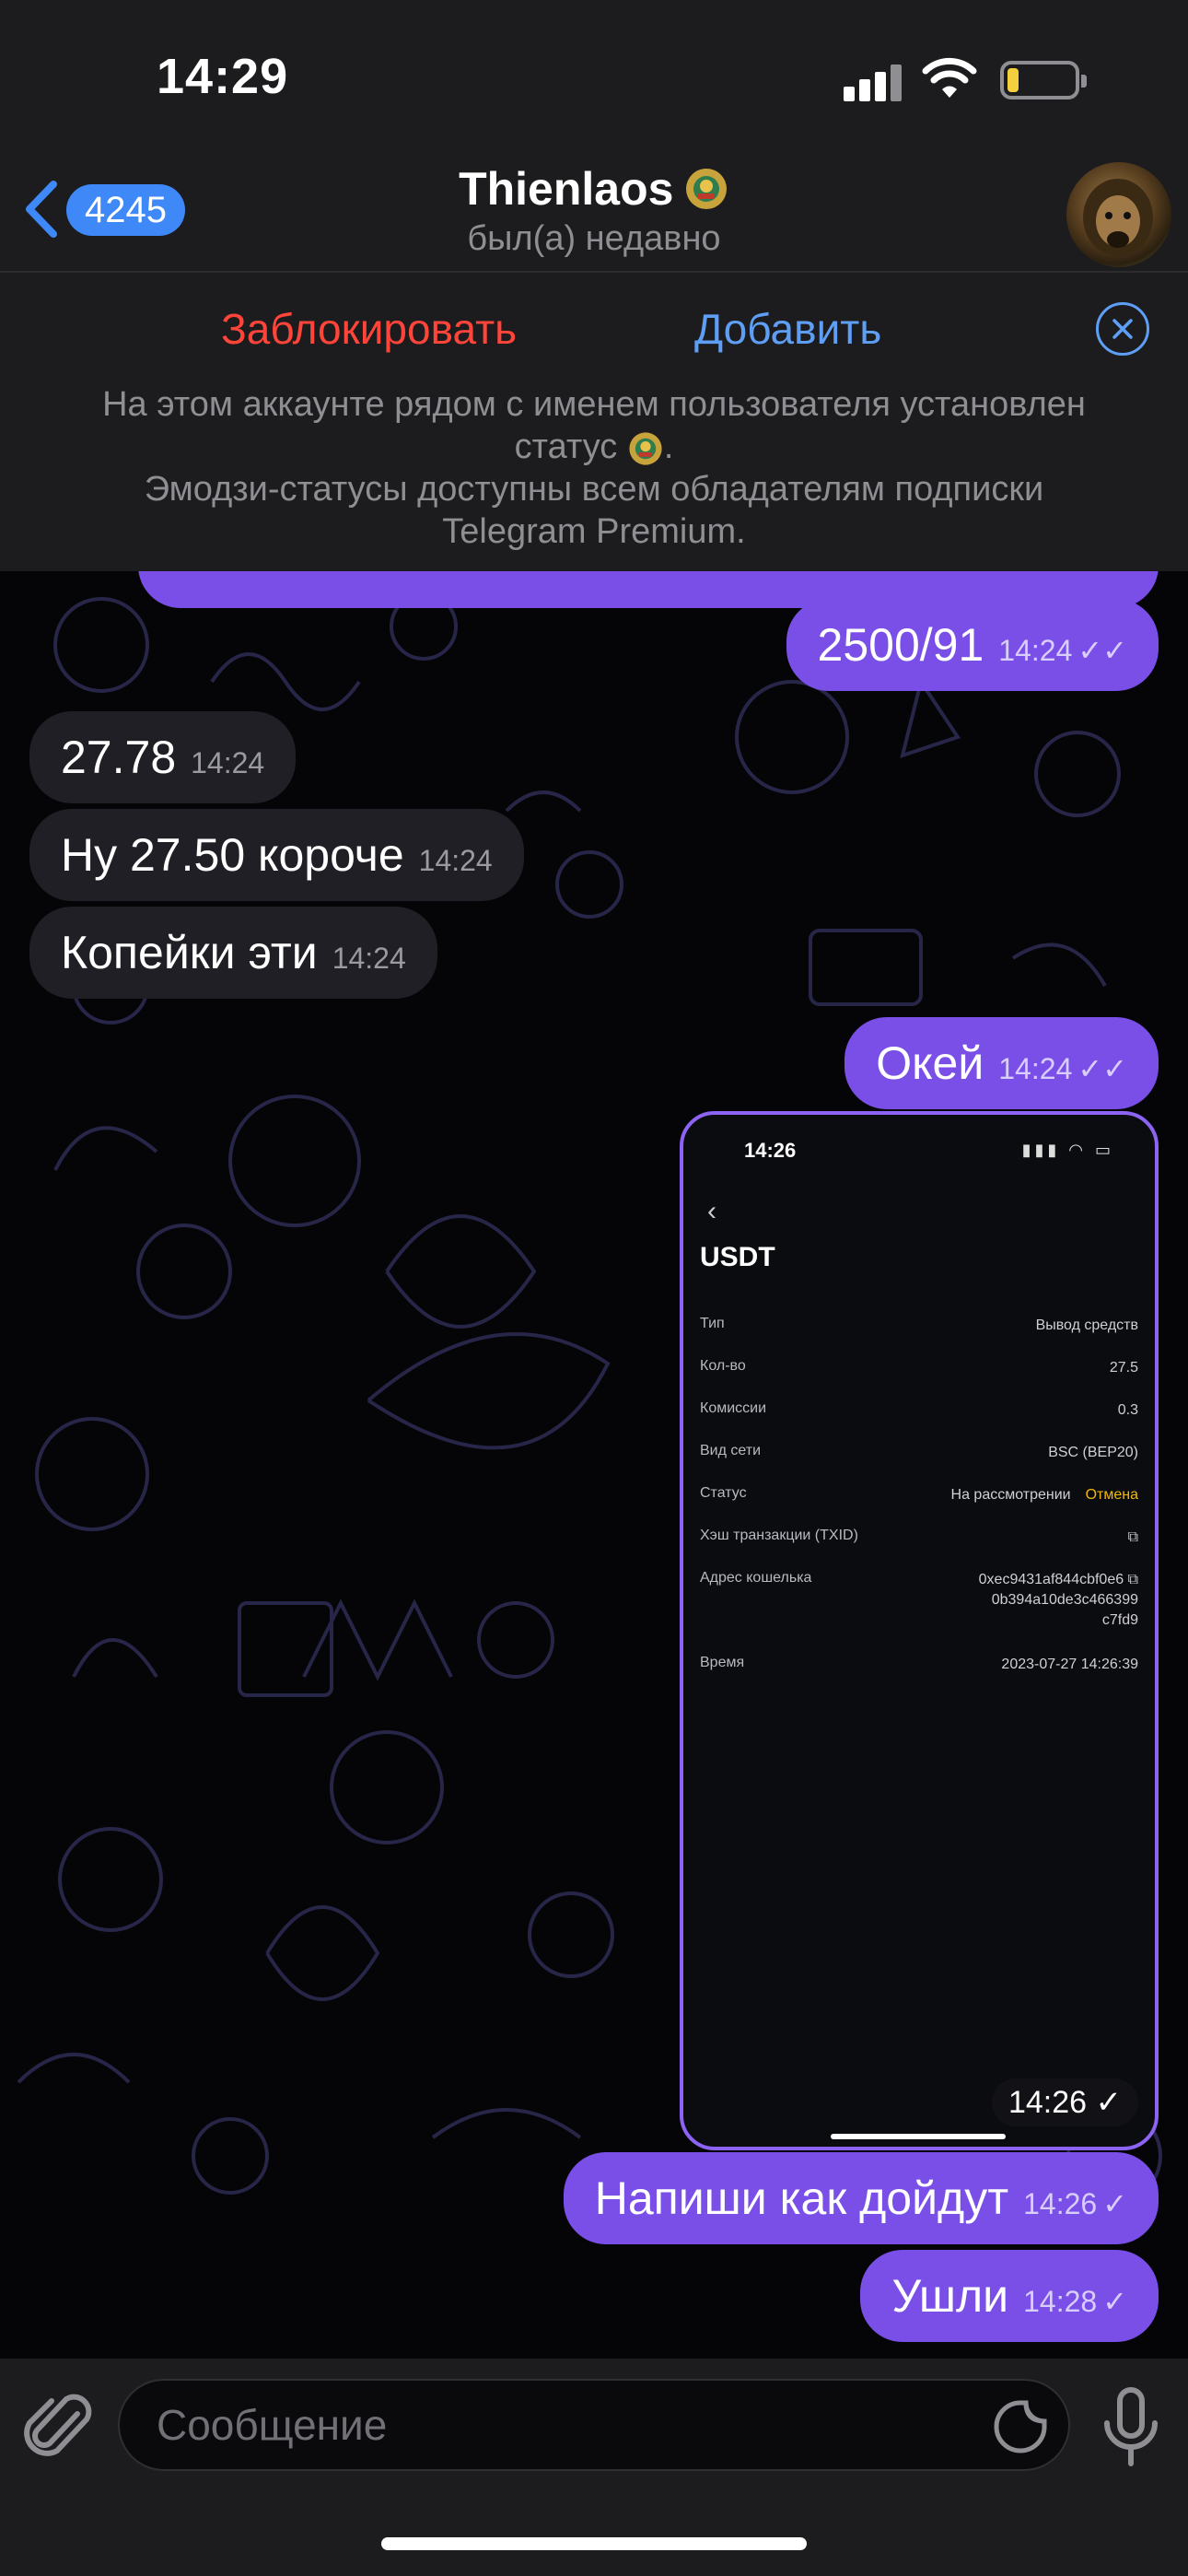 Image resolution: width=1188 pixels, height=2576 pixels. What do you see at coordinates (566, 446) in the screenshot?
I see `banner-line: статус` at bounding box center [566, 446].